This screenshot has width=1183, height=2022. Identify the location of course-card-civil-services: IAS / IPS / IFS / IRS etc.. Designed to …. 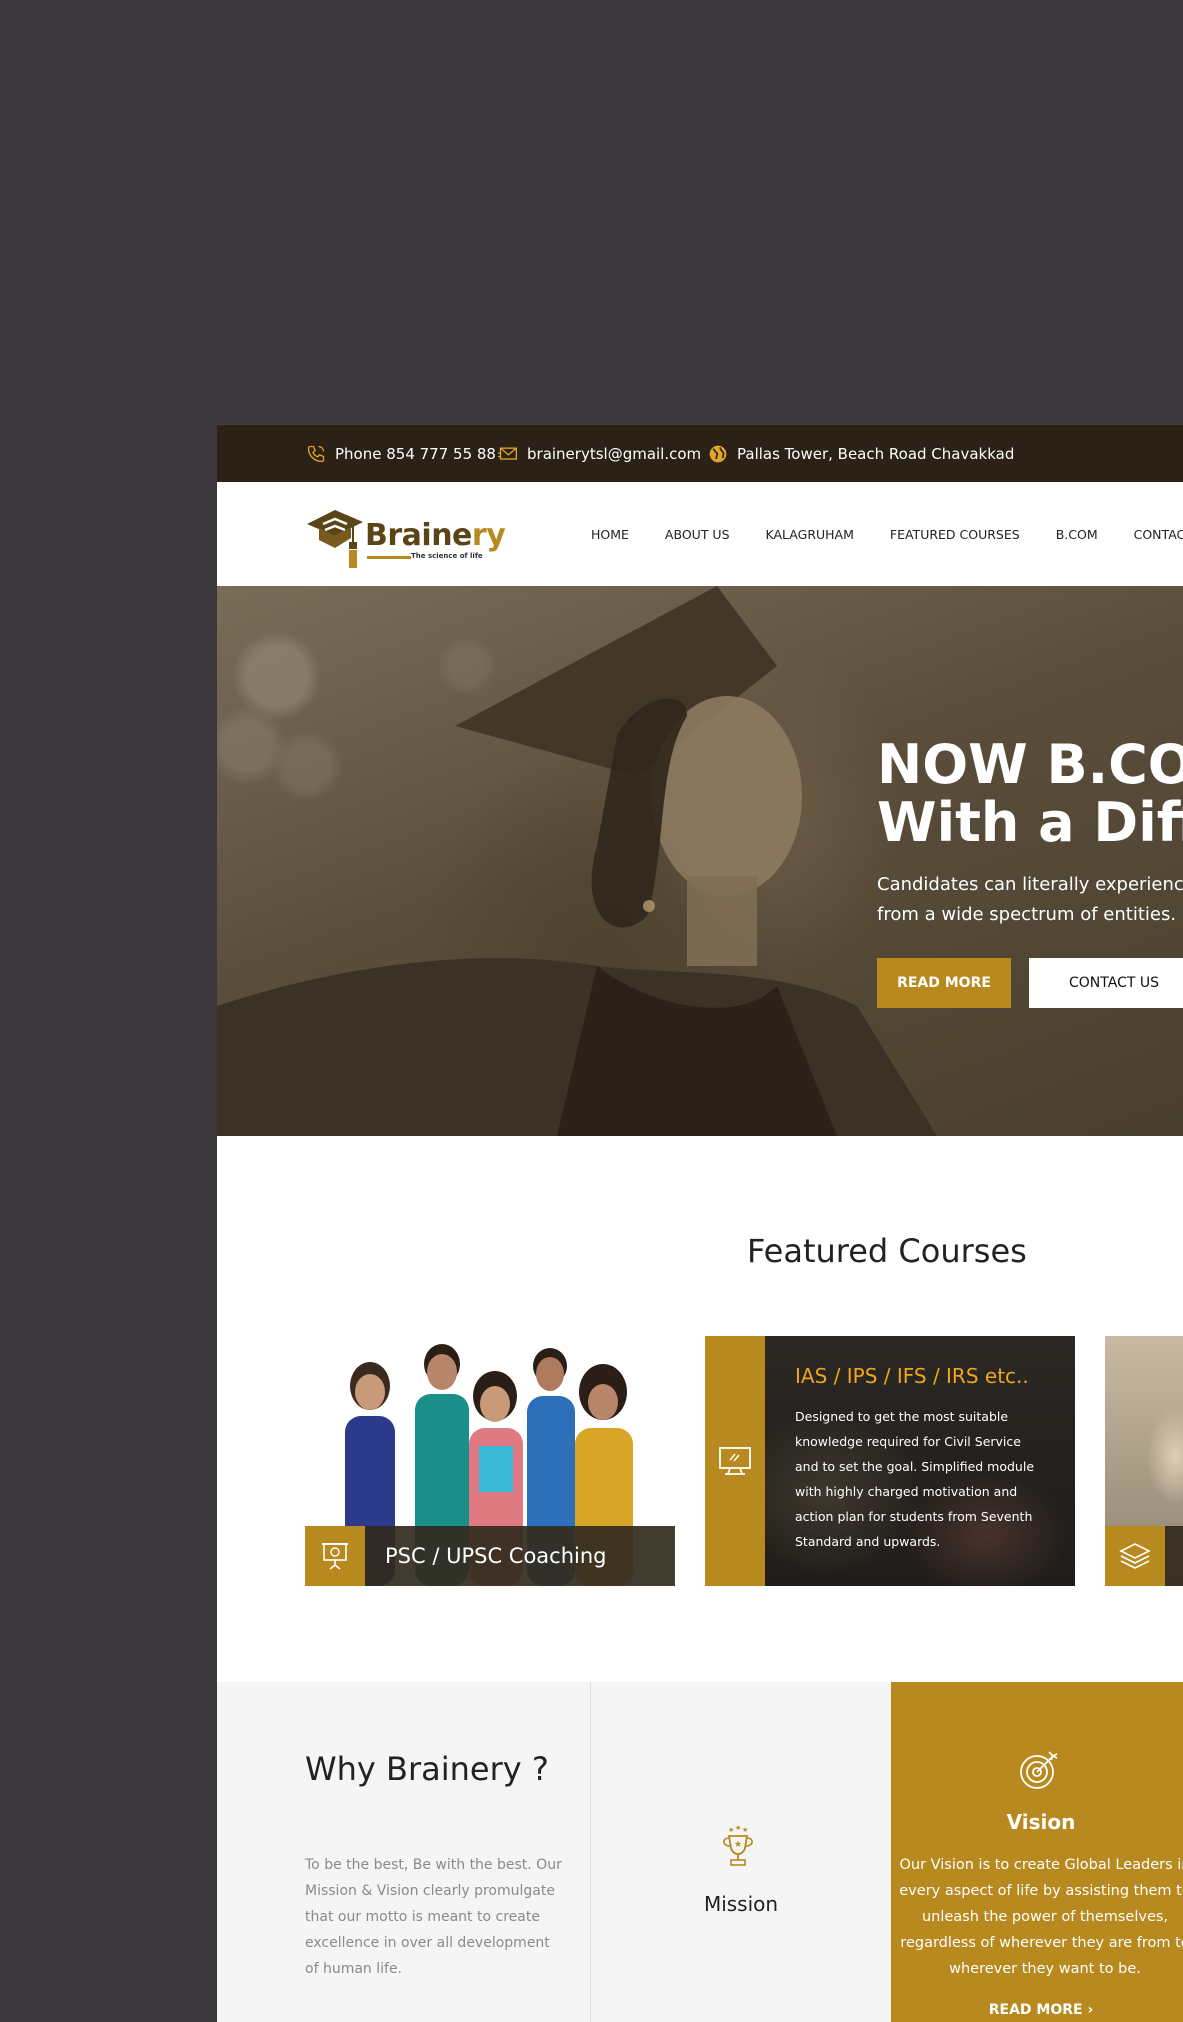
(890, 1461).